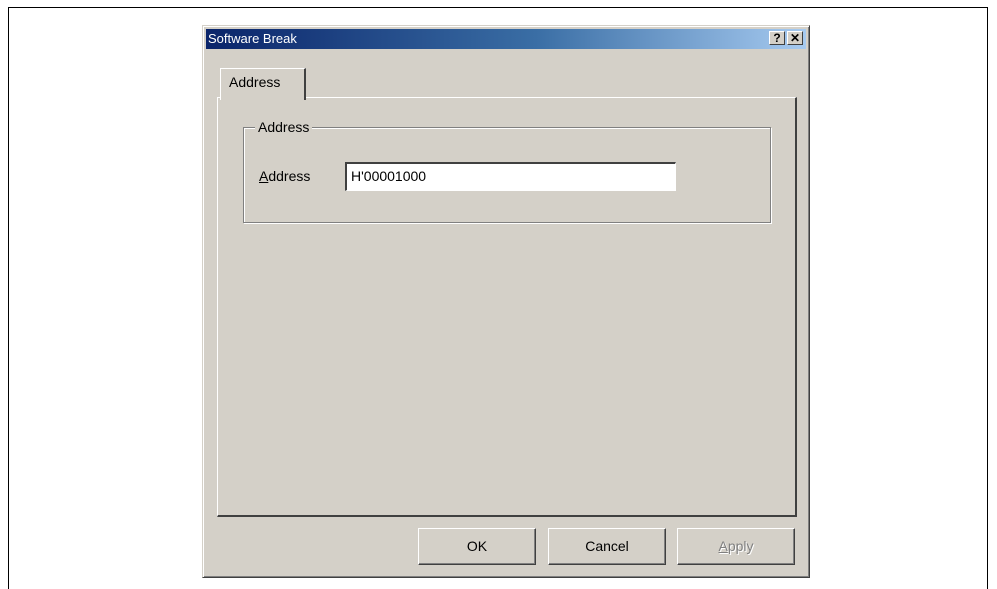  I want to click on close-icon: ✕, so click(795, 38).